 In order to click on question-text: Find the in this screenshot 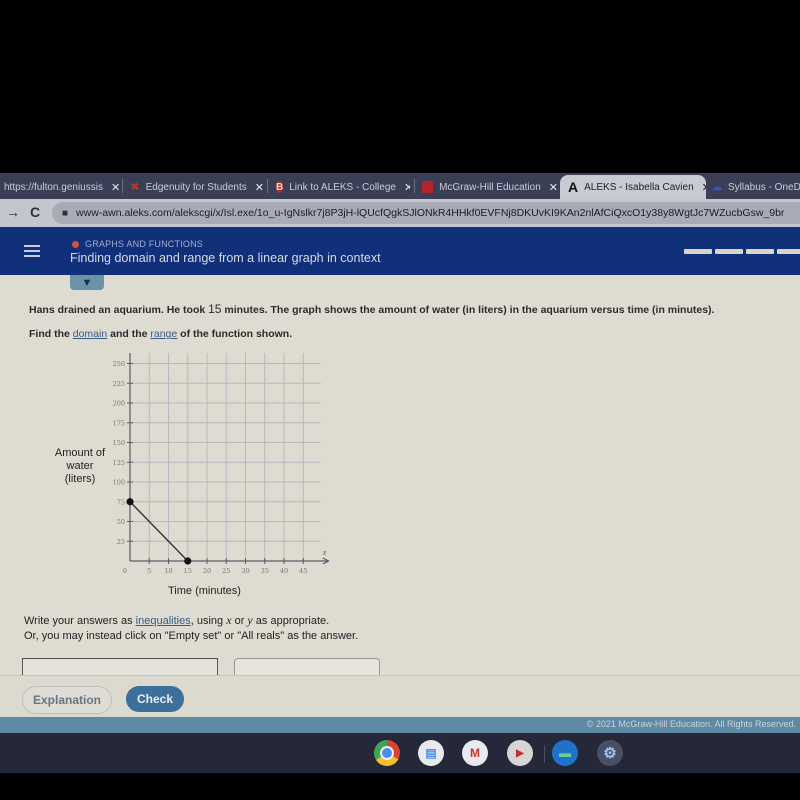, I will do `click(51, 334)`.